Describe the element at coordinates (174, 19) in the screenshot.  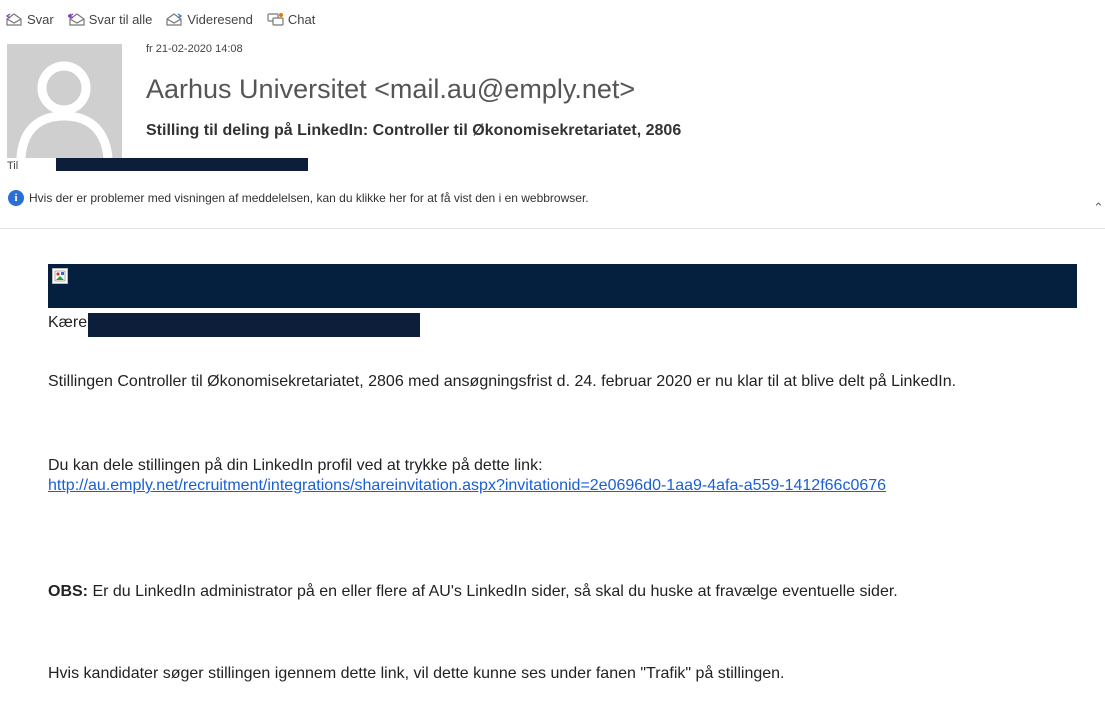
I see `forward-icon` at that location.